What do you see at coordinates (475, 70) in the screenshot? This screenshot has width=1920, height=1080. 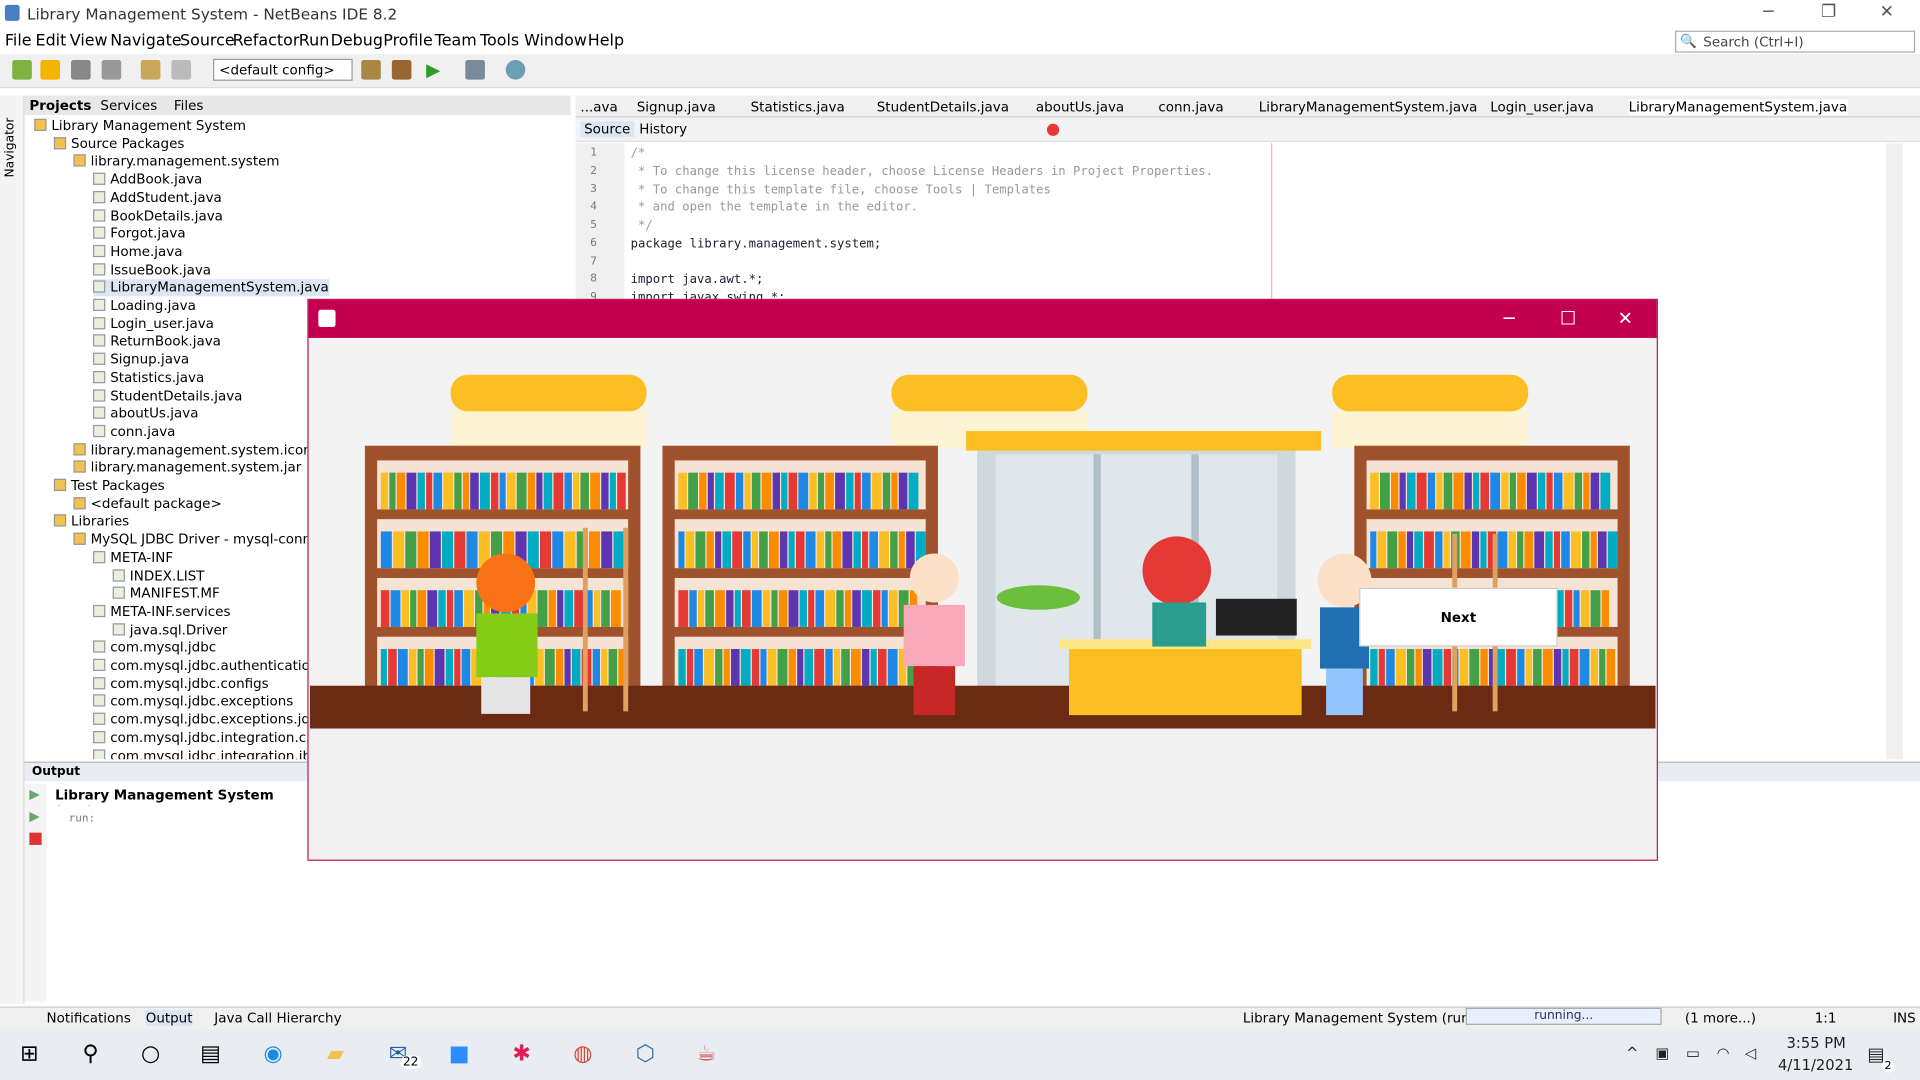 I see `debug-icon` at bounding box center [475, 70].